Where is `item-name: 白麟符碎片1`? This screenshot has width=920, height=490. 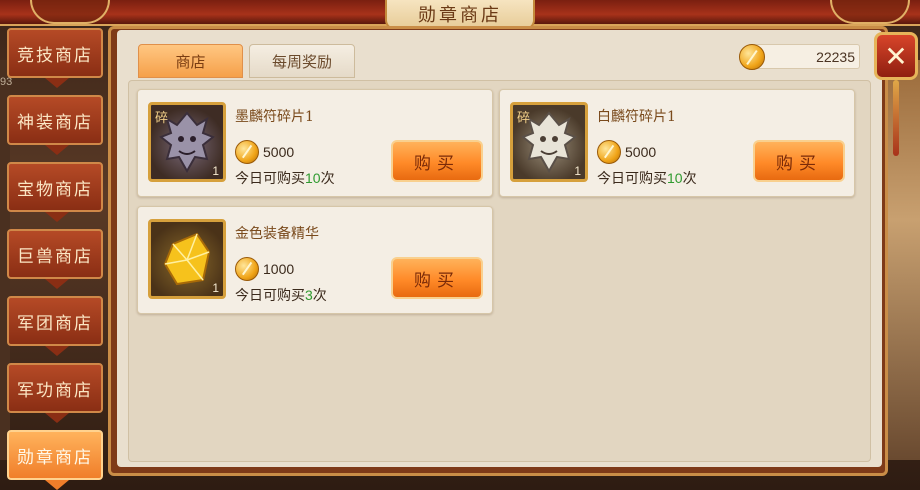
item-name: 白麟符碎片1 is located at coordinates (636, 117).